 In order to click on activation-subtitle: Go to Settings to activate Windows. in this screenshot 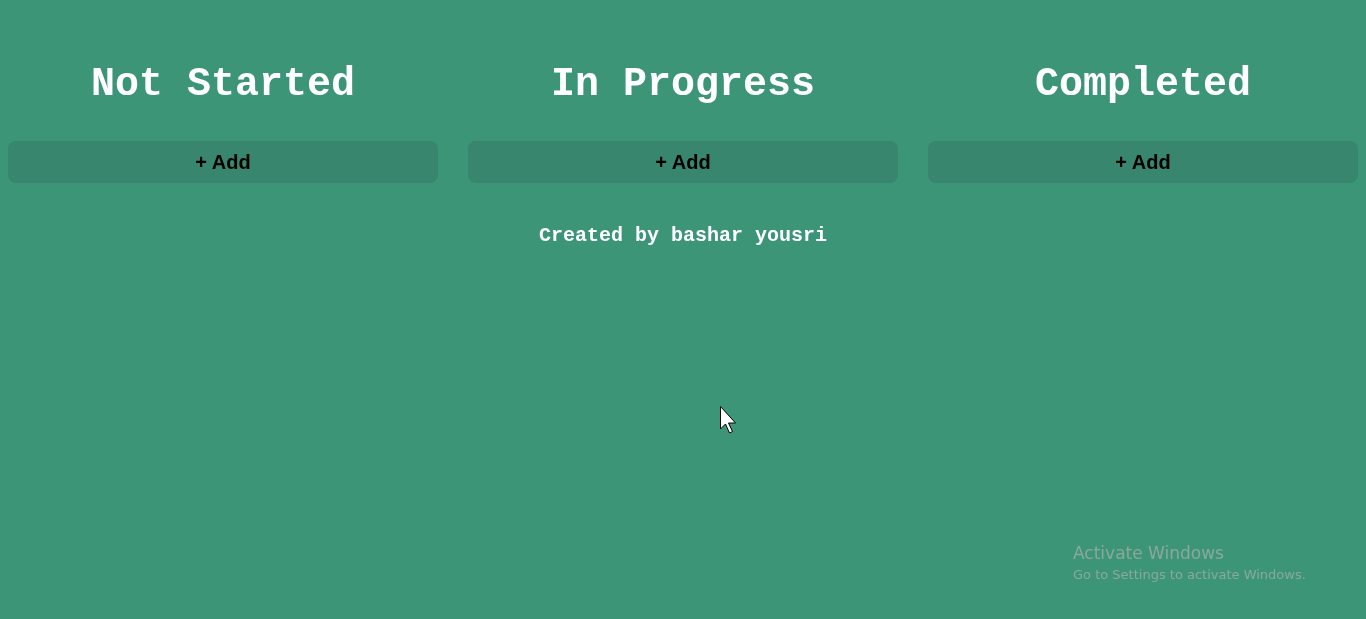, I will do `click(1189, 575)`.